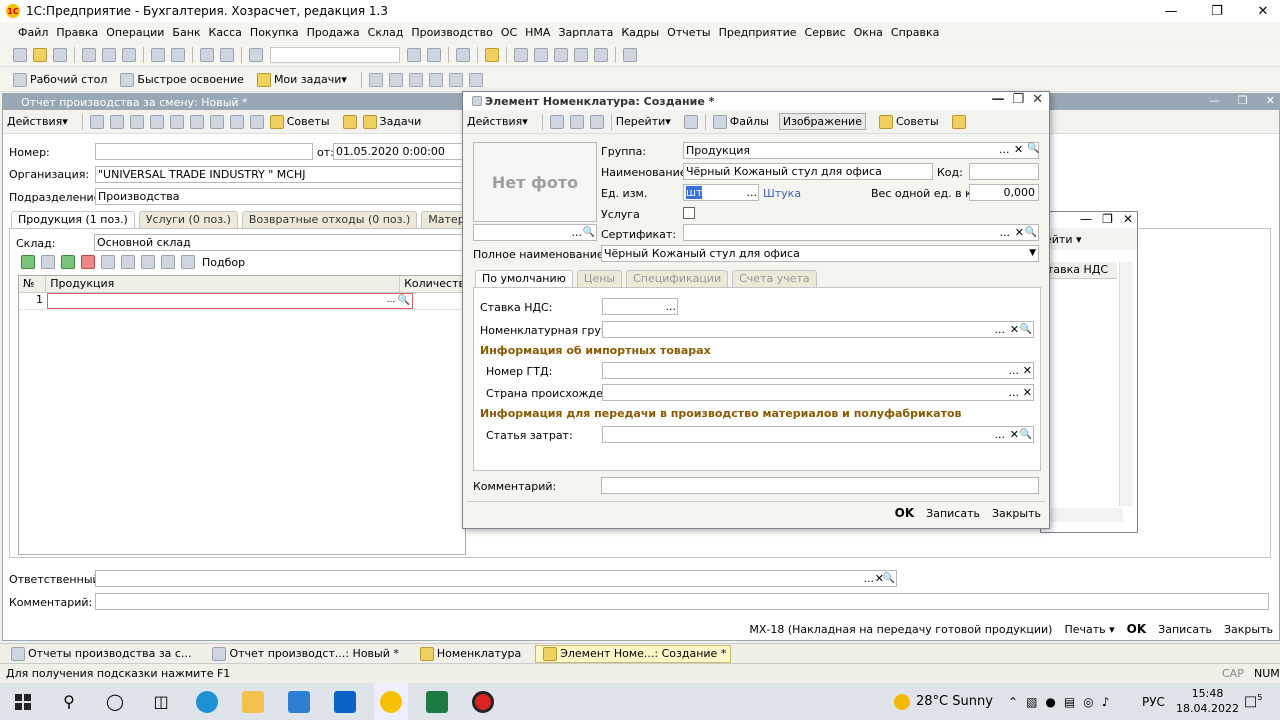 This screenshot has width=1280, height=720. What do you see at coordinates (521, 54) in the screenshot?
I see `calc-icon` at bounding box center [521, 54].